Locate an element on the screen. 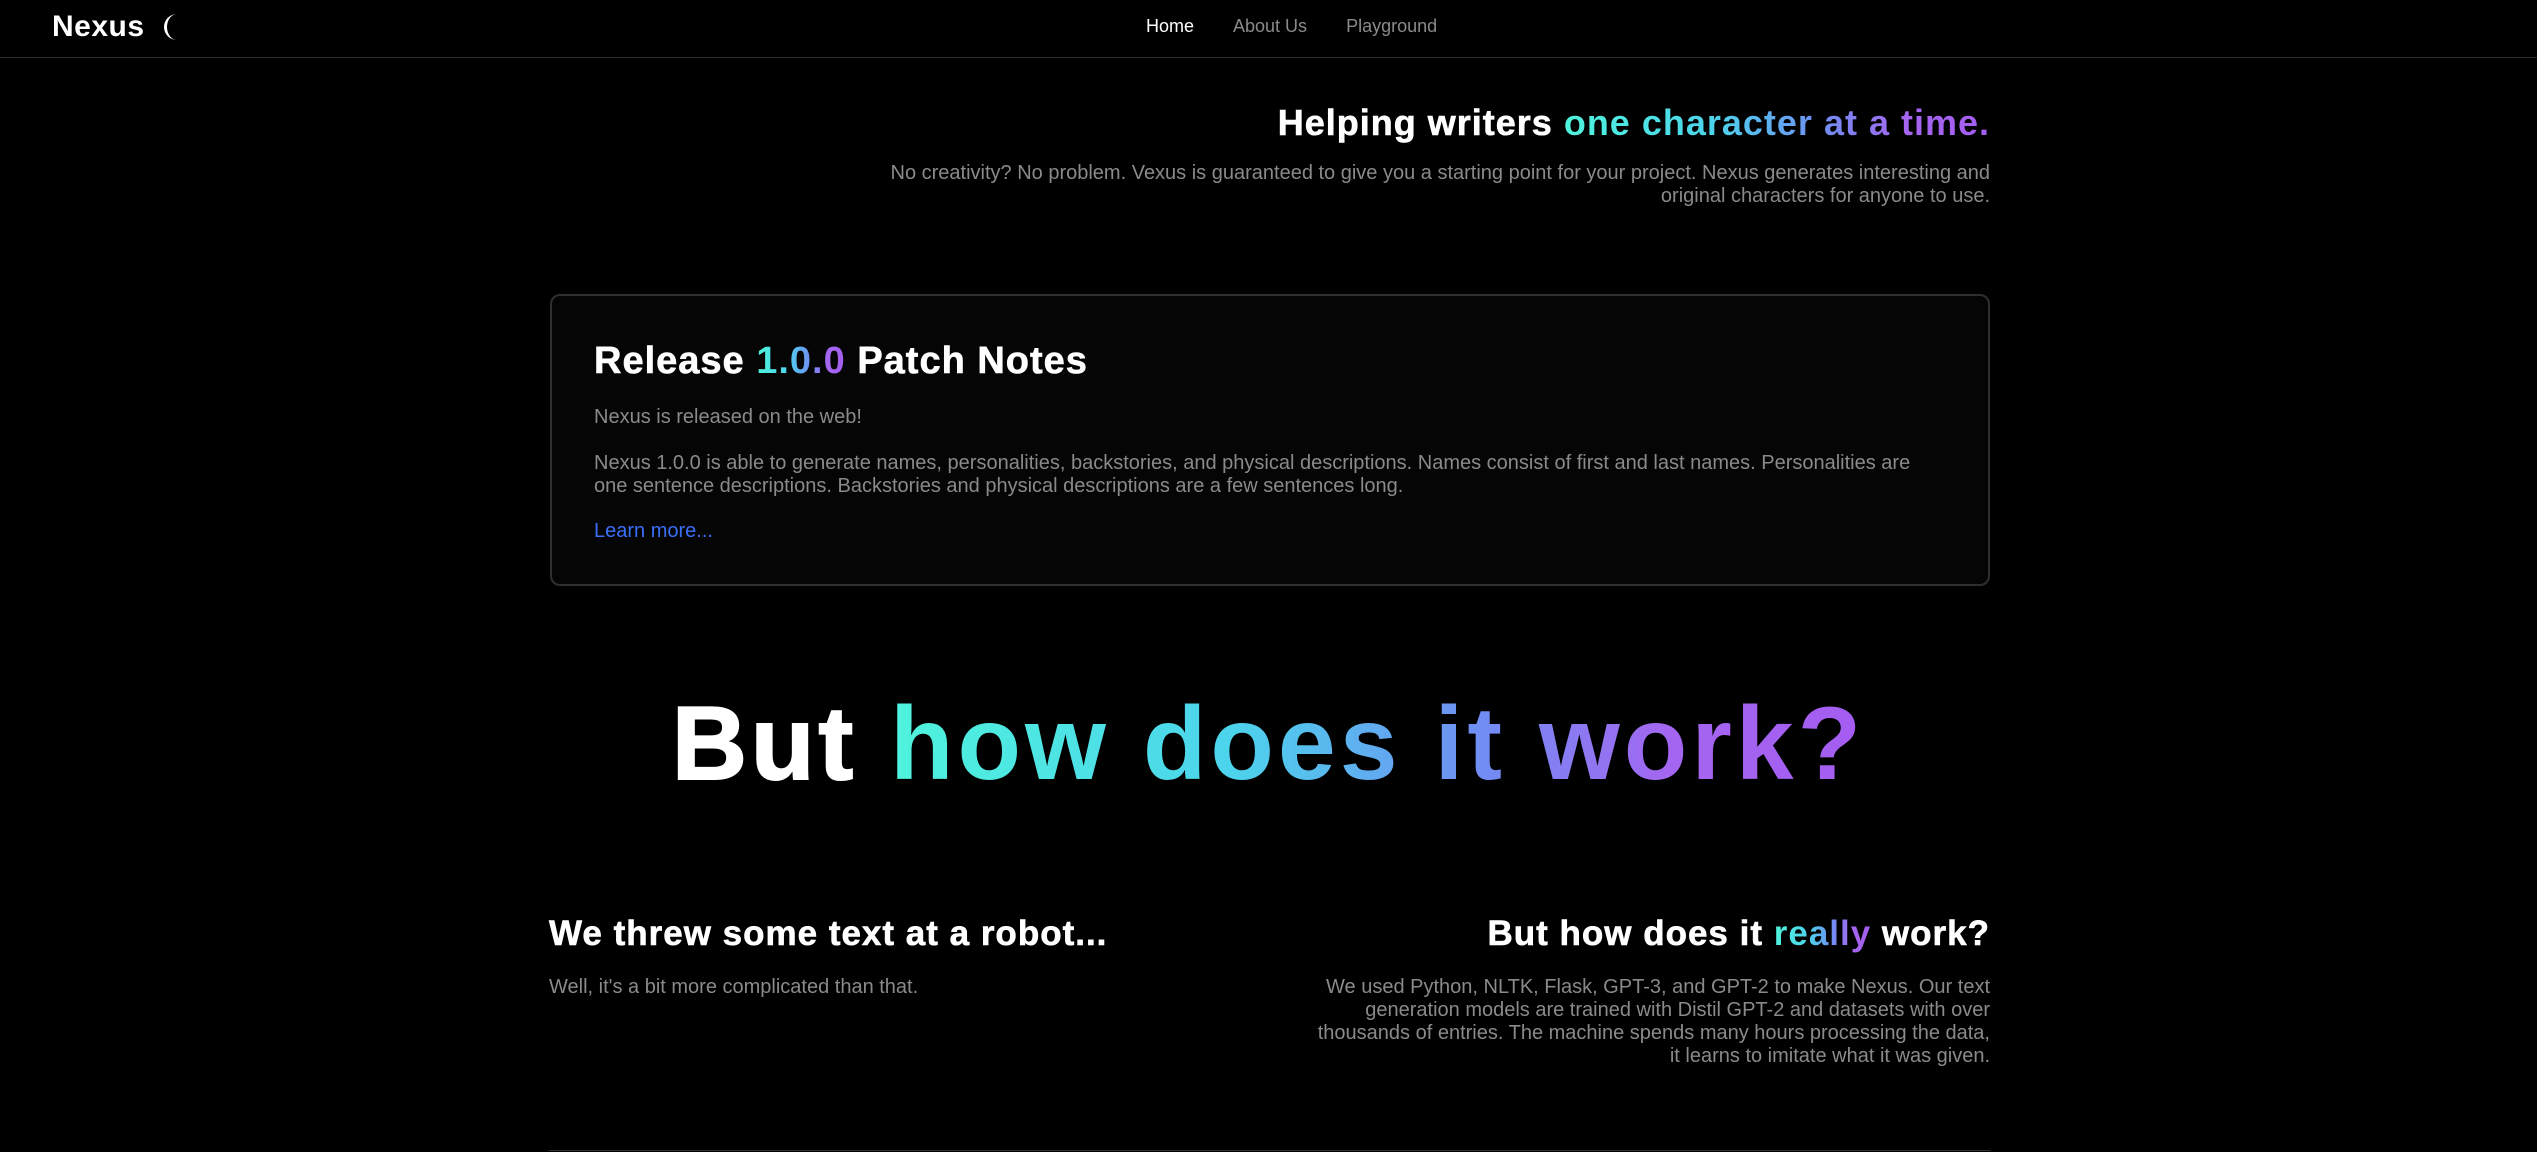 The width and height of the screenshot is (2537, 1152). how-heading-plain: But is located at coordinates (780, 744).